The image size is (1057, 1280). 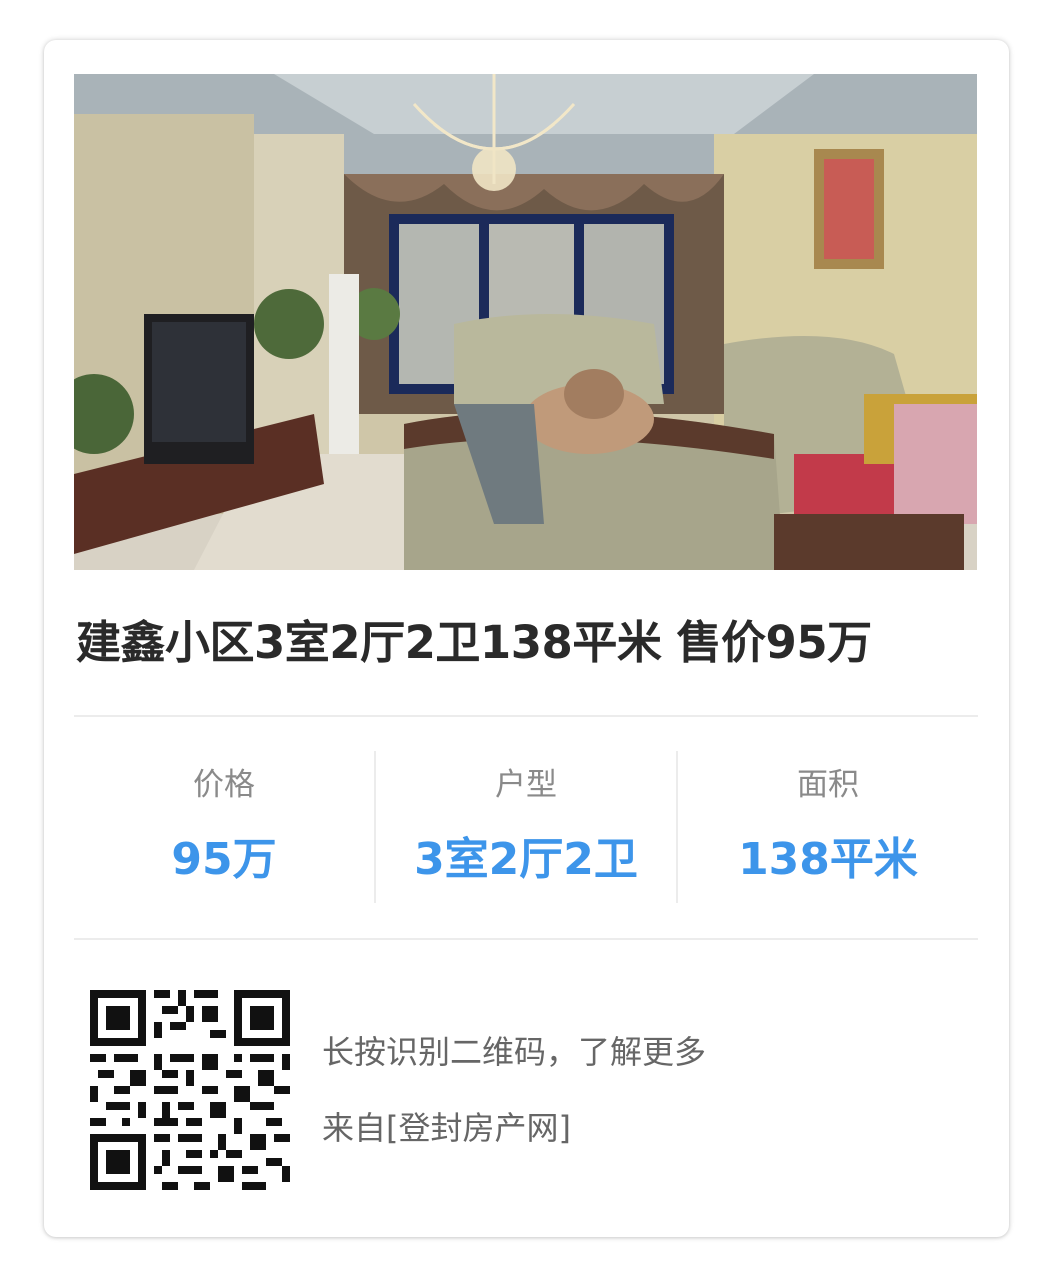 I want to click on qr-code-icon, so click(x=190, y=1090).